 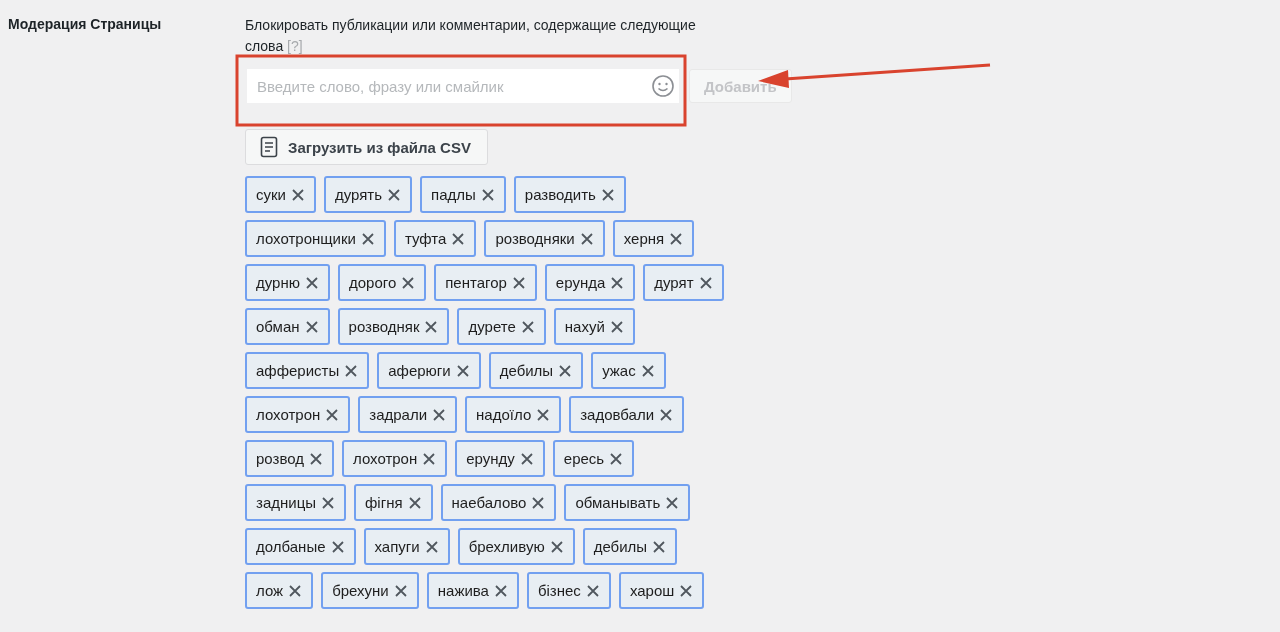 I want to click on word-tag: дурню, so click(x=287, y=282).